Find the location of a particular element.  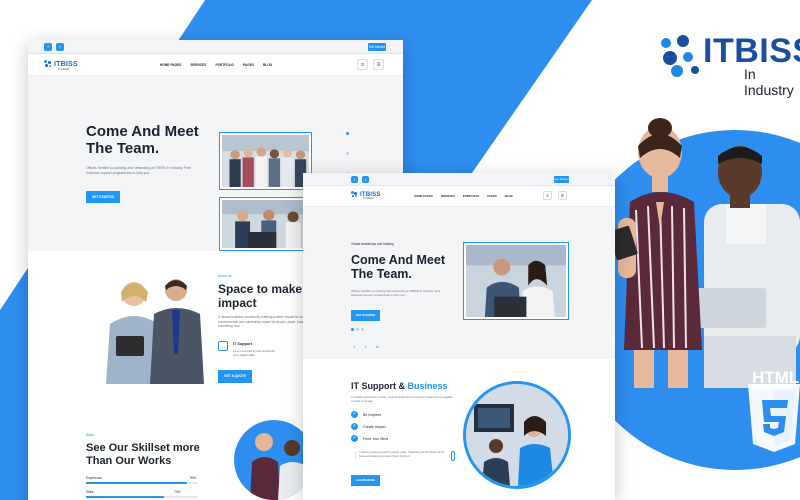

front-menu: HOME PAGES SERVICES PORTFOLIO PAGES BLOG is located at coordinates (463, 196).